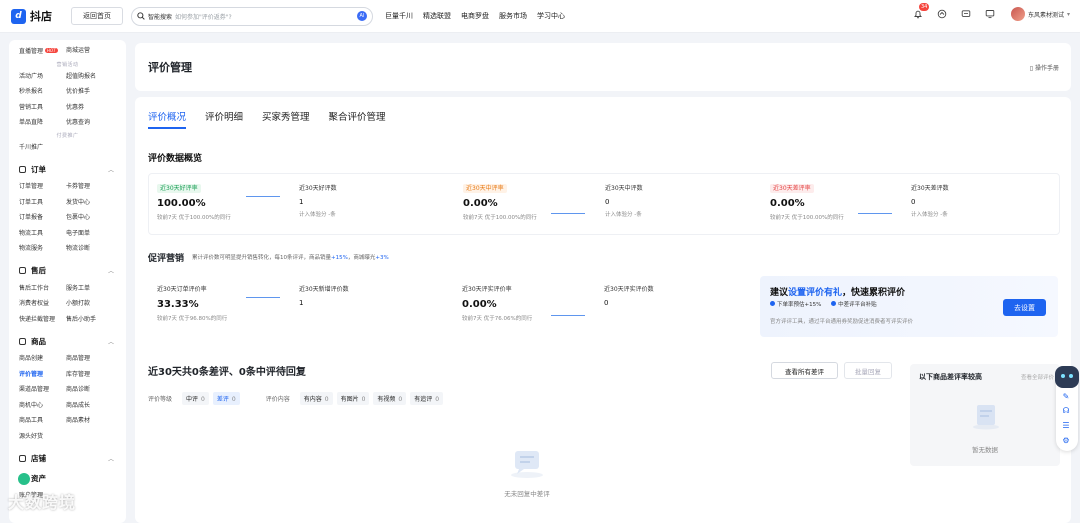 This screenshot has height=523, width=1080. Describe the element at coordinates (1066, 440) in the screenshot. I see `settings-icon: ⚙` at that location.